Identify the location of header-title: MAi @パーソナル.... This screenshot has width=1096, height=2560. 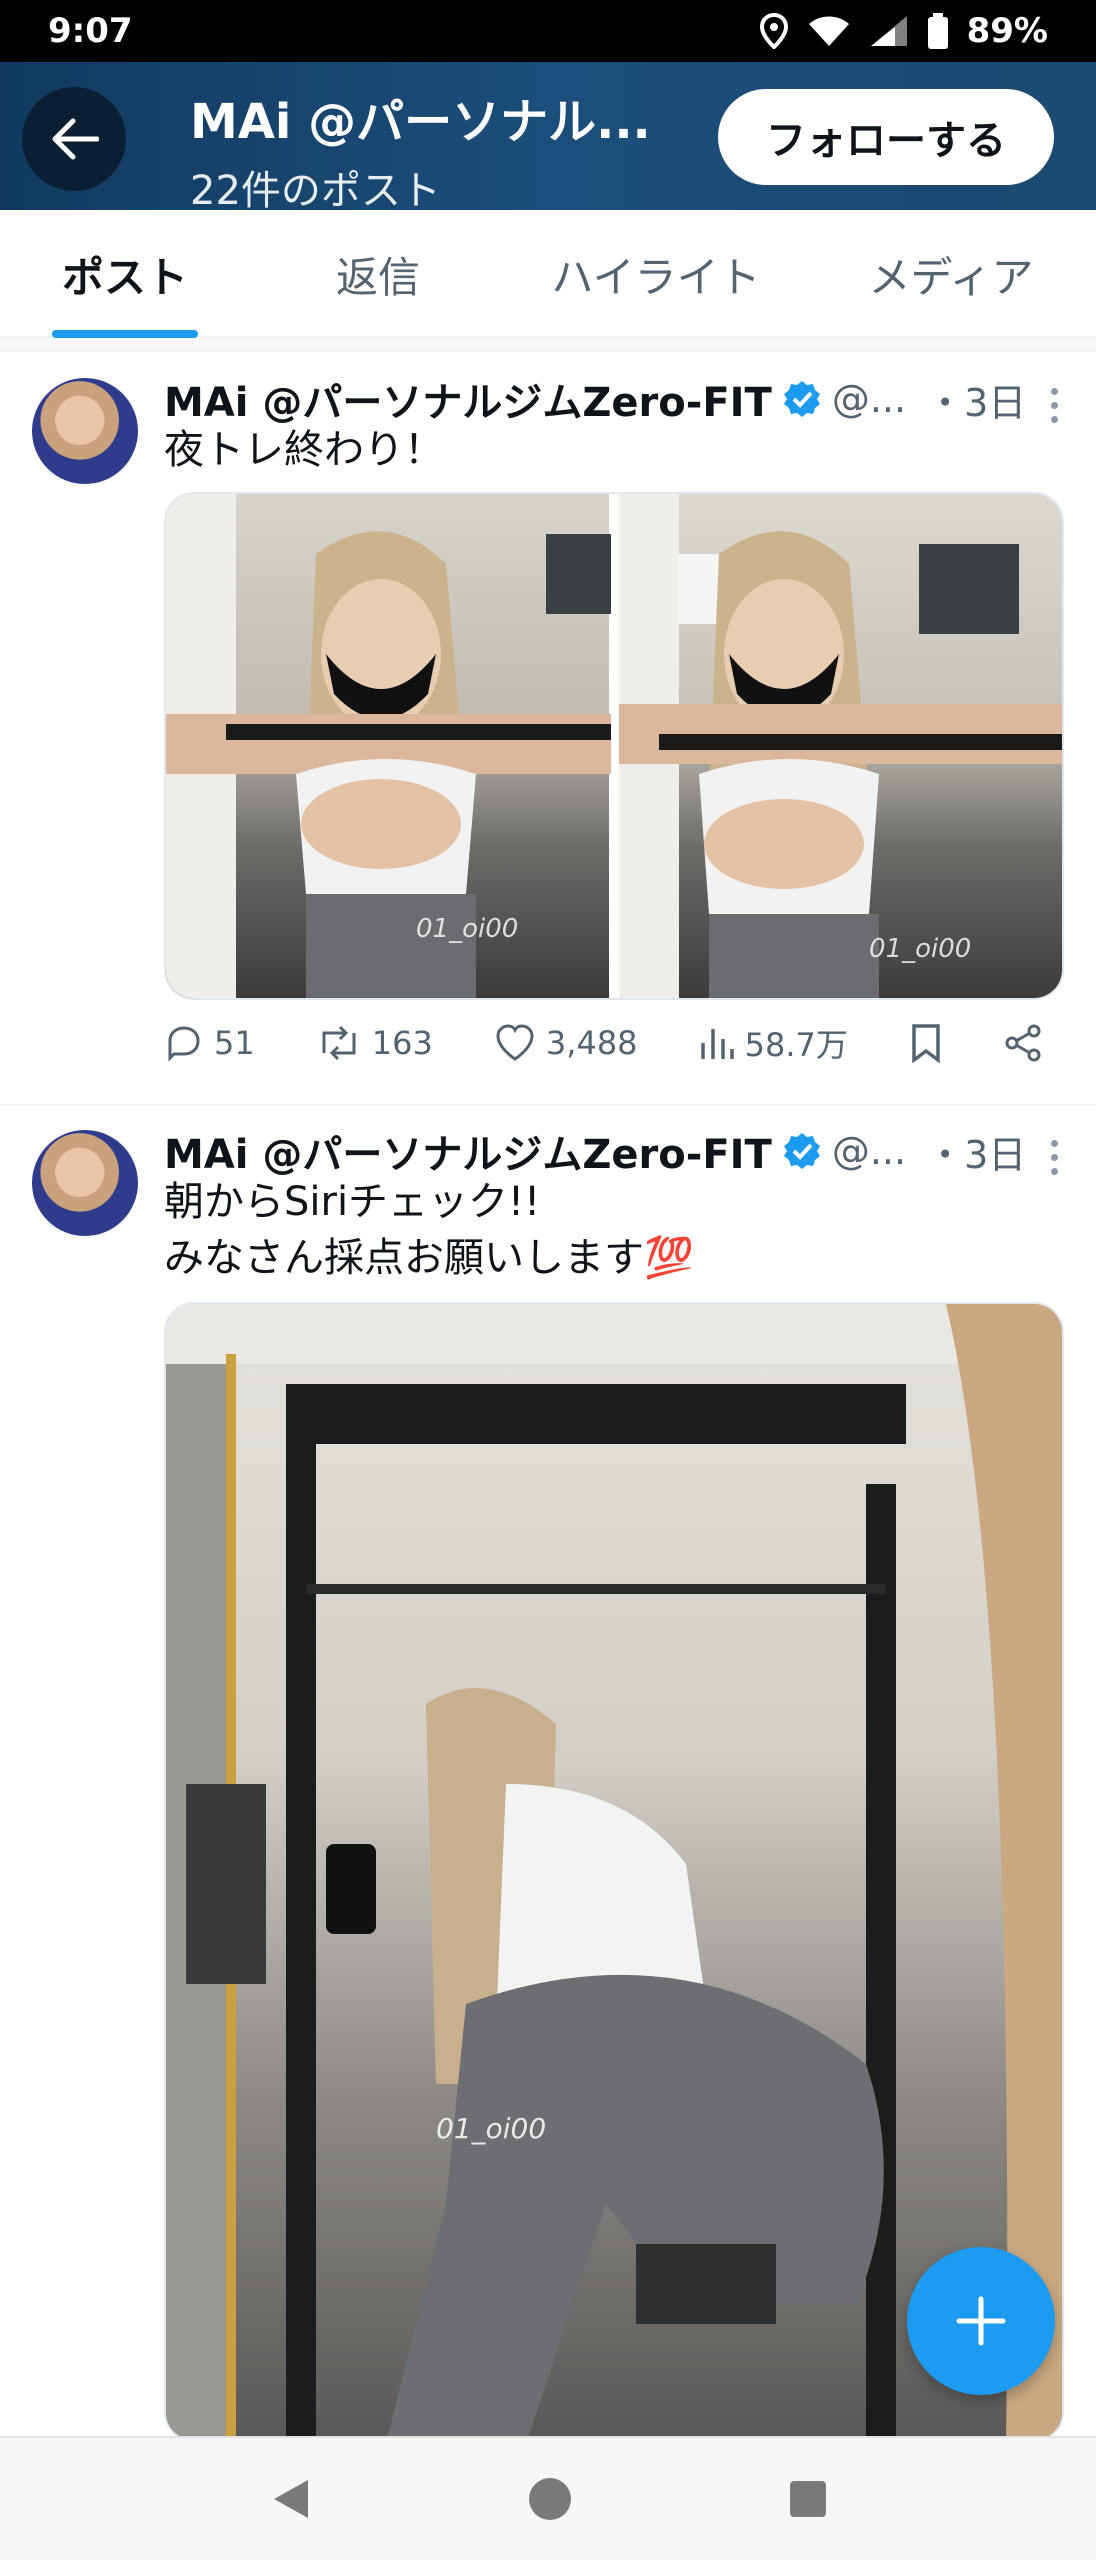
(420, 122).